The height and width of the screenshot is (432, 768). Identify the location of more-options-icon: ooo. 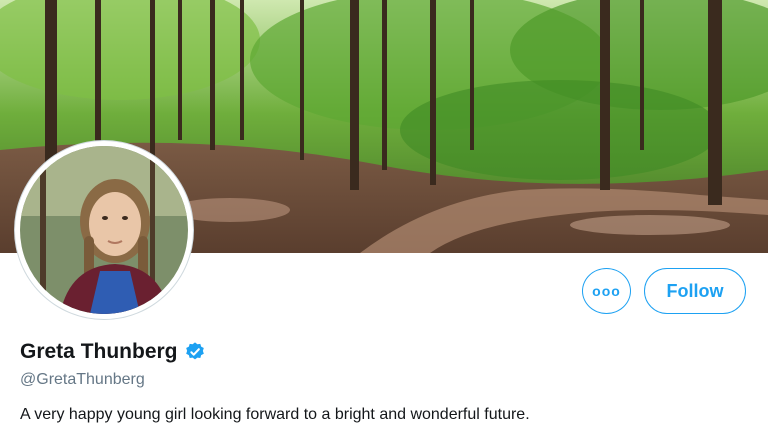
(606, 291).